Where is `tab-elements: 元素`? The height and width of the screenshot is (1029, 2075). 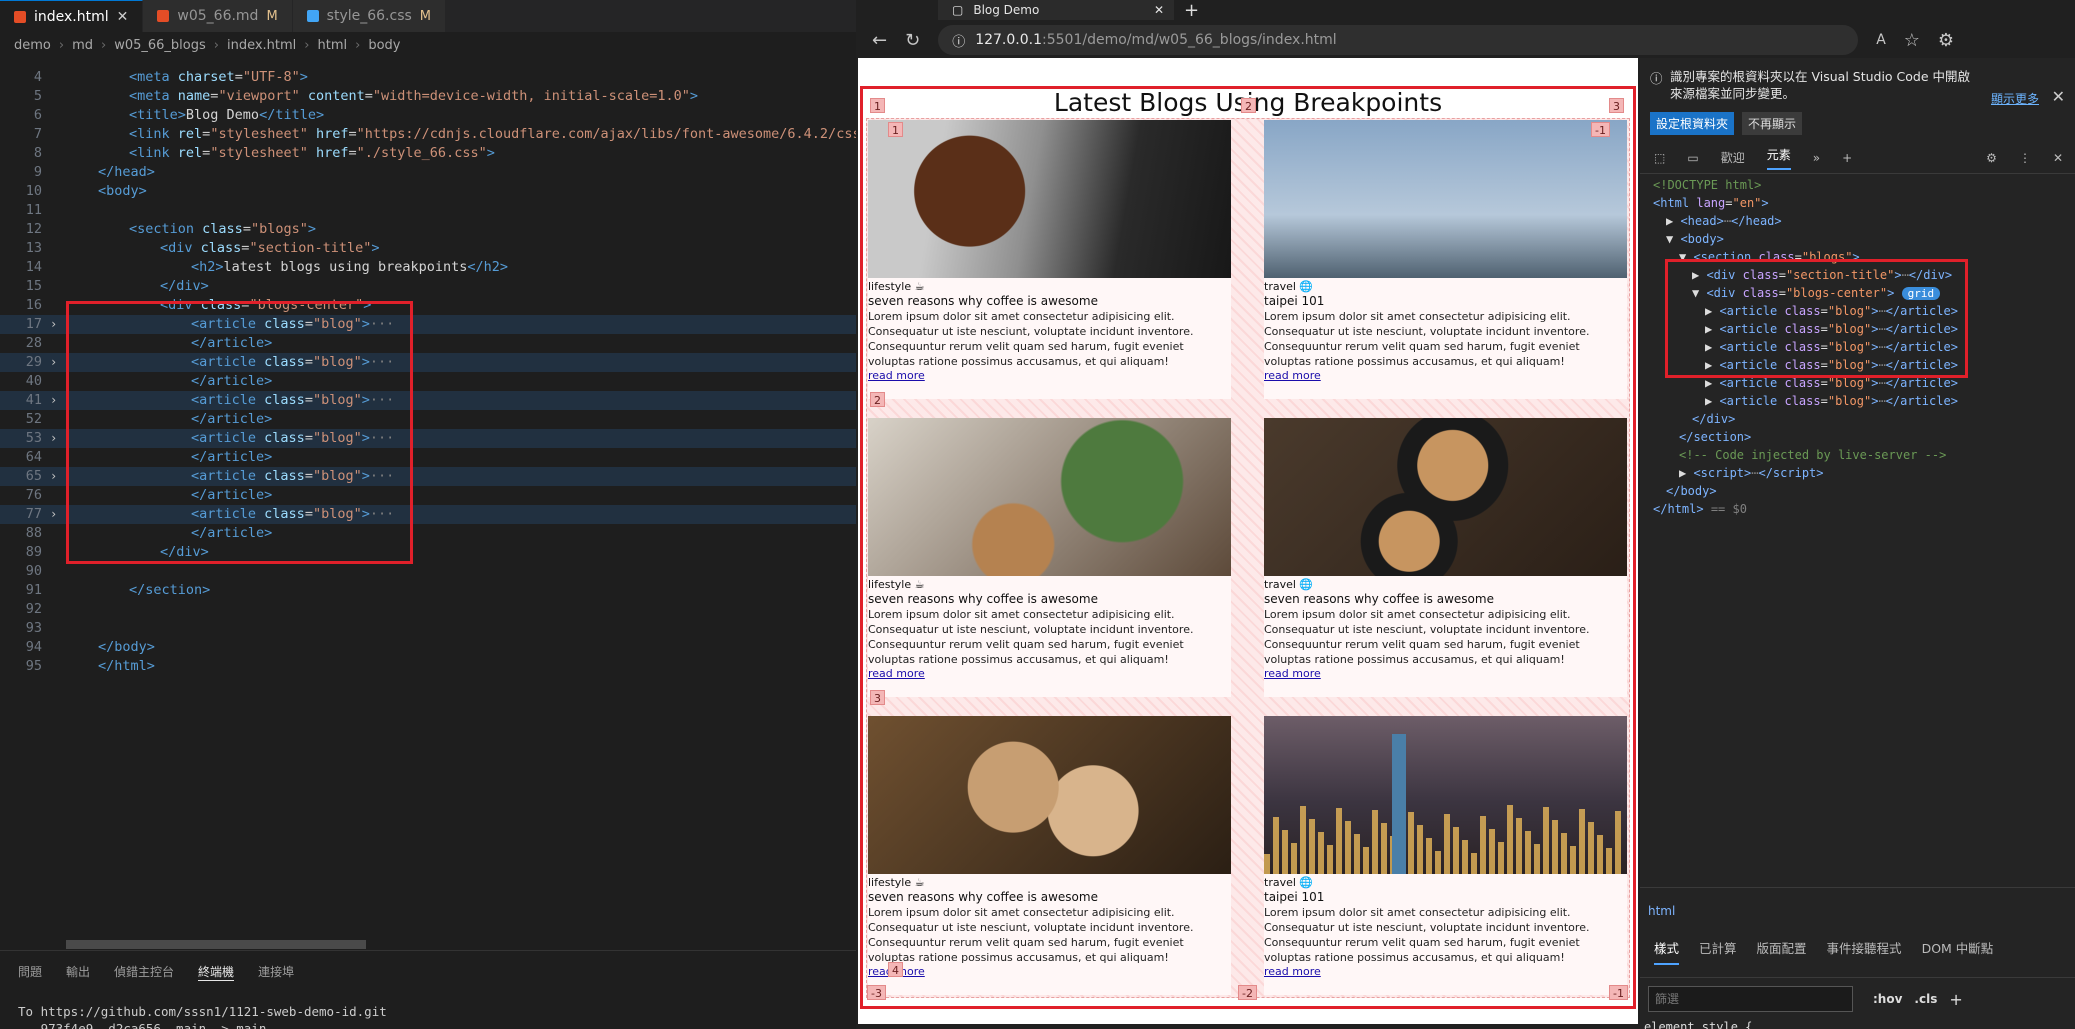
tab-elements: 元素 is located at coordinates (1778, 158).